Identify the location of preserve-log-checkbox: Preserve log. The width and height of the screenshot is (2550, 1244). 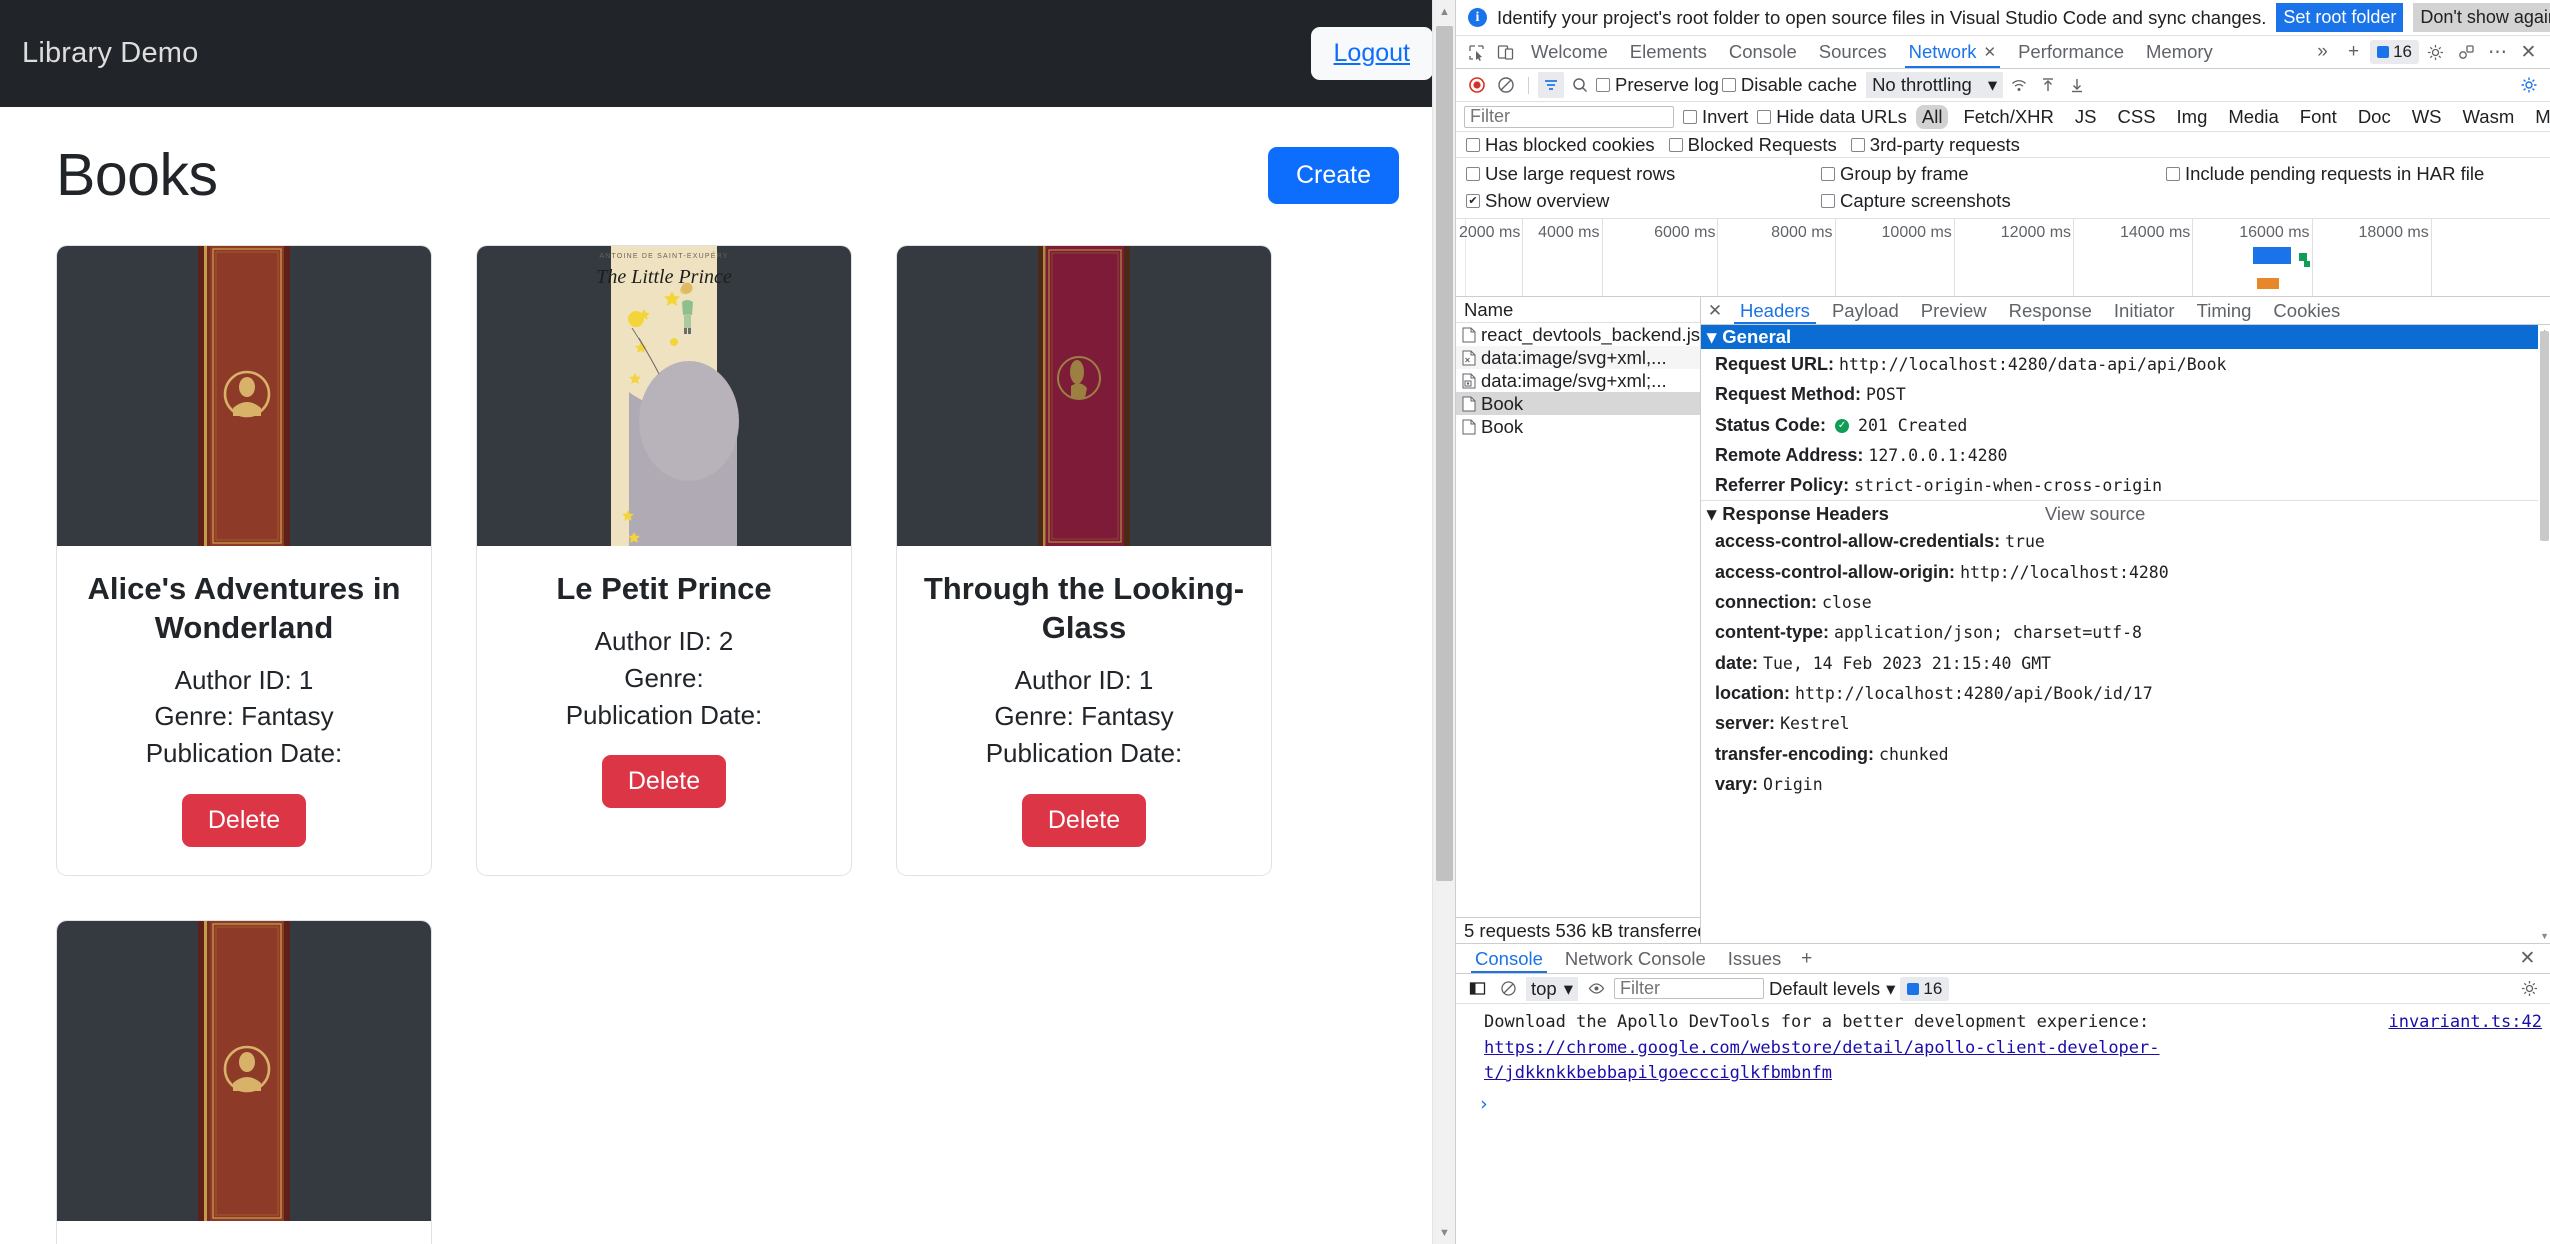
(1657, 85).